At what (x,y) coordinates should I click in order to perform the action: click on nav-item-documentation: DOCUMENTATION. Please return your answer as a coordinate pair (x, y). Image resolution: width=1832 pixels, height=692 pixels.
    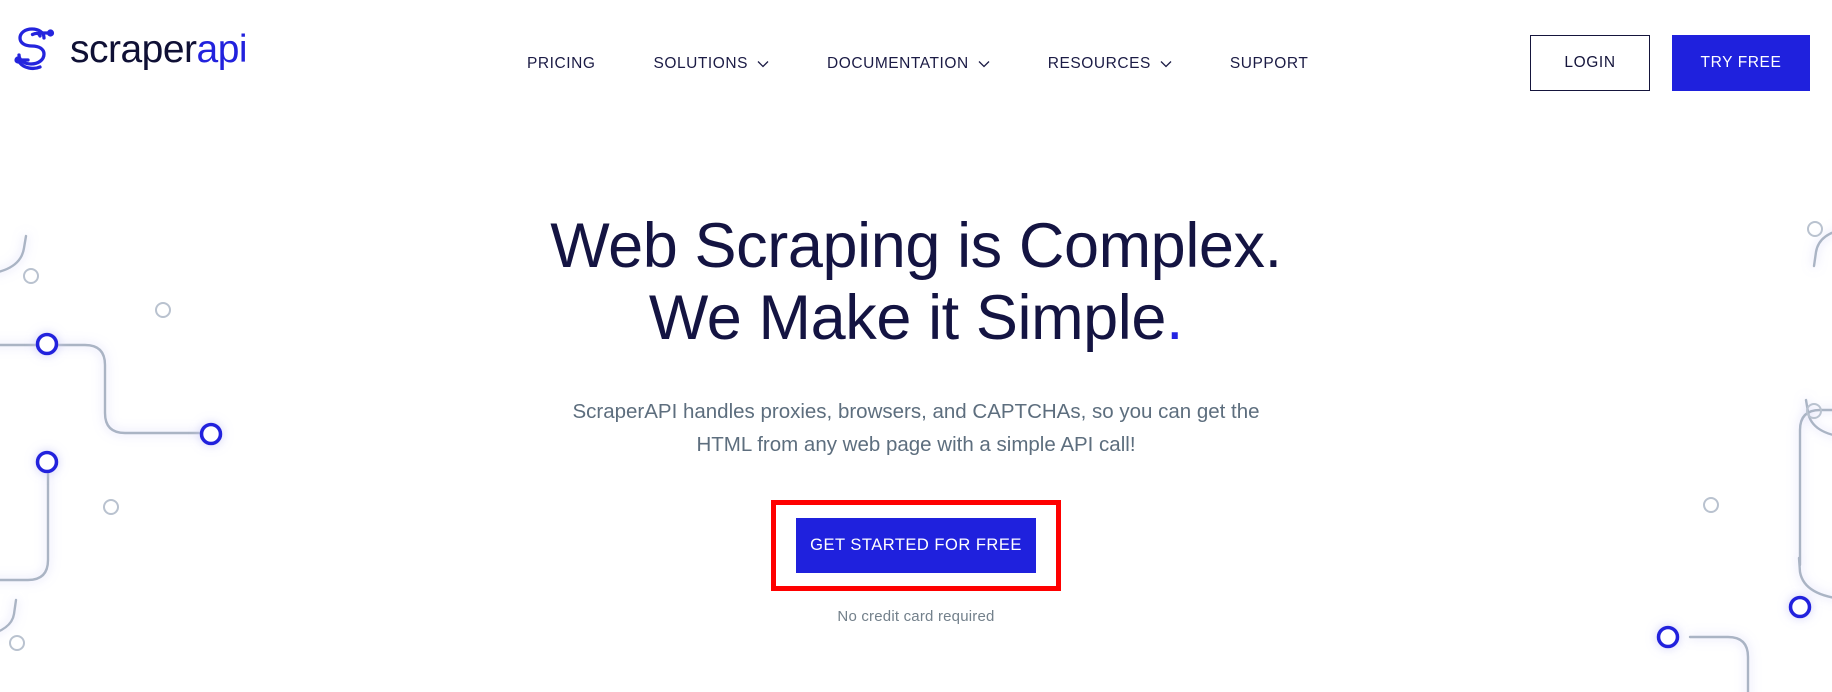
    Looking at the image, I should click on (908, 64).